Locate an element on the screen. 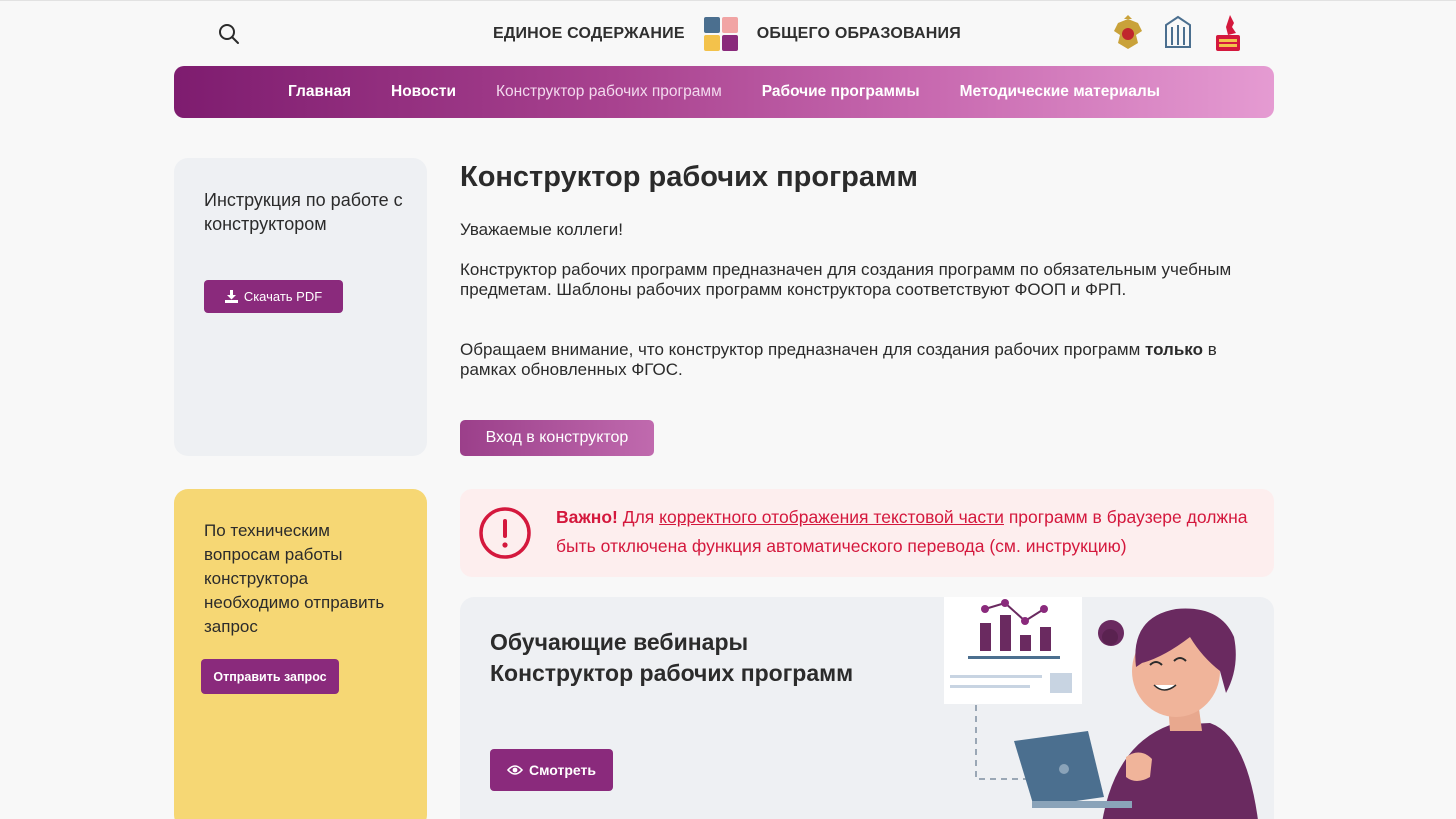  brand-text-right: ОБЩЕГО ОБРАЗОВАНИЯ is located at coordinates (858, 33).